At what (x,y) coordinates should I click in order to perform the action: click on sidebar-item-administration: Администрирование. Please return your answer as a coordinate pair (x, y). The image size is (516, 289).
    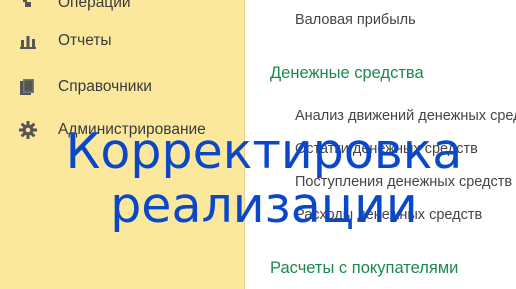
    Looking at the image, I should click on (122, 130).